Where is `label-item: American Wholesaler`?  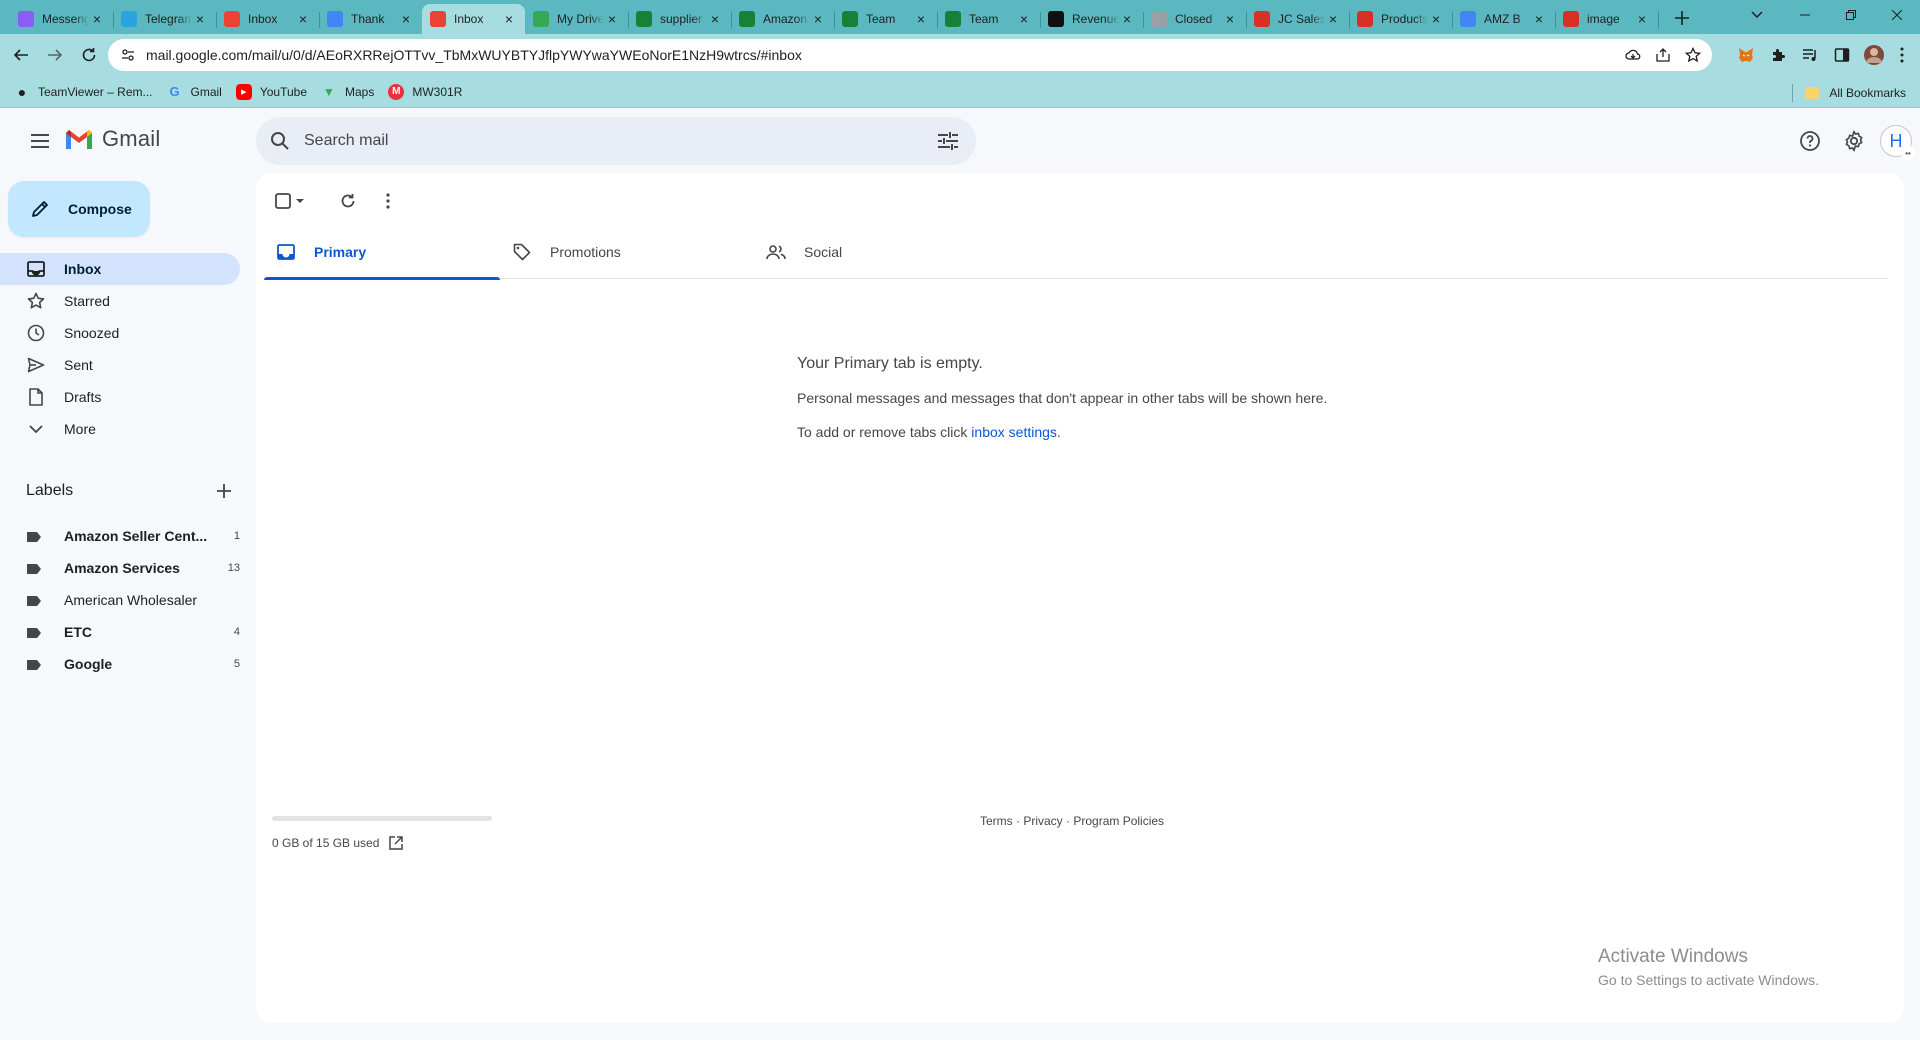 label-item: American Wholesaler is located at coordinates (120, 600).